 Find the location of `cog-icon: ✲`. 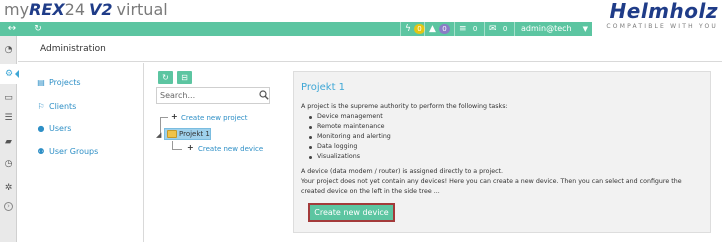

cog-icon: ✲ is located at coordinates (8, 188).